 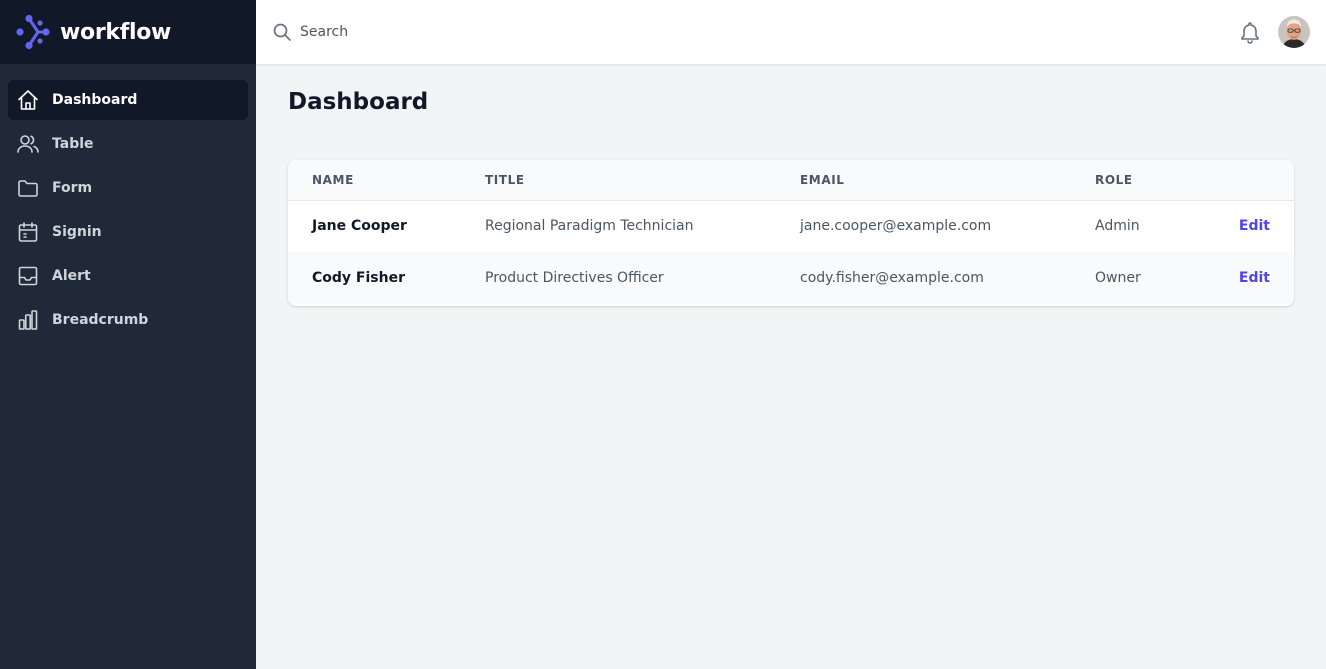 What do you see at coordinates (95, 100) in the screenshot?
I see `sidebar-item-label: Dashboard` at bounding box center [95, 100].